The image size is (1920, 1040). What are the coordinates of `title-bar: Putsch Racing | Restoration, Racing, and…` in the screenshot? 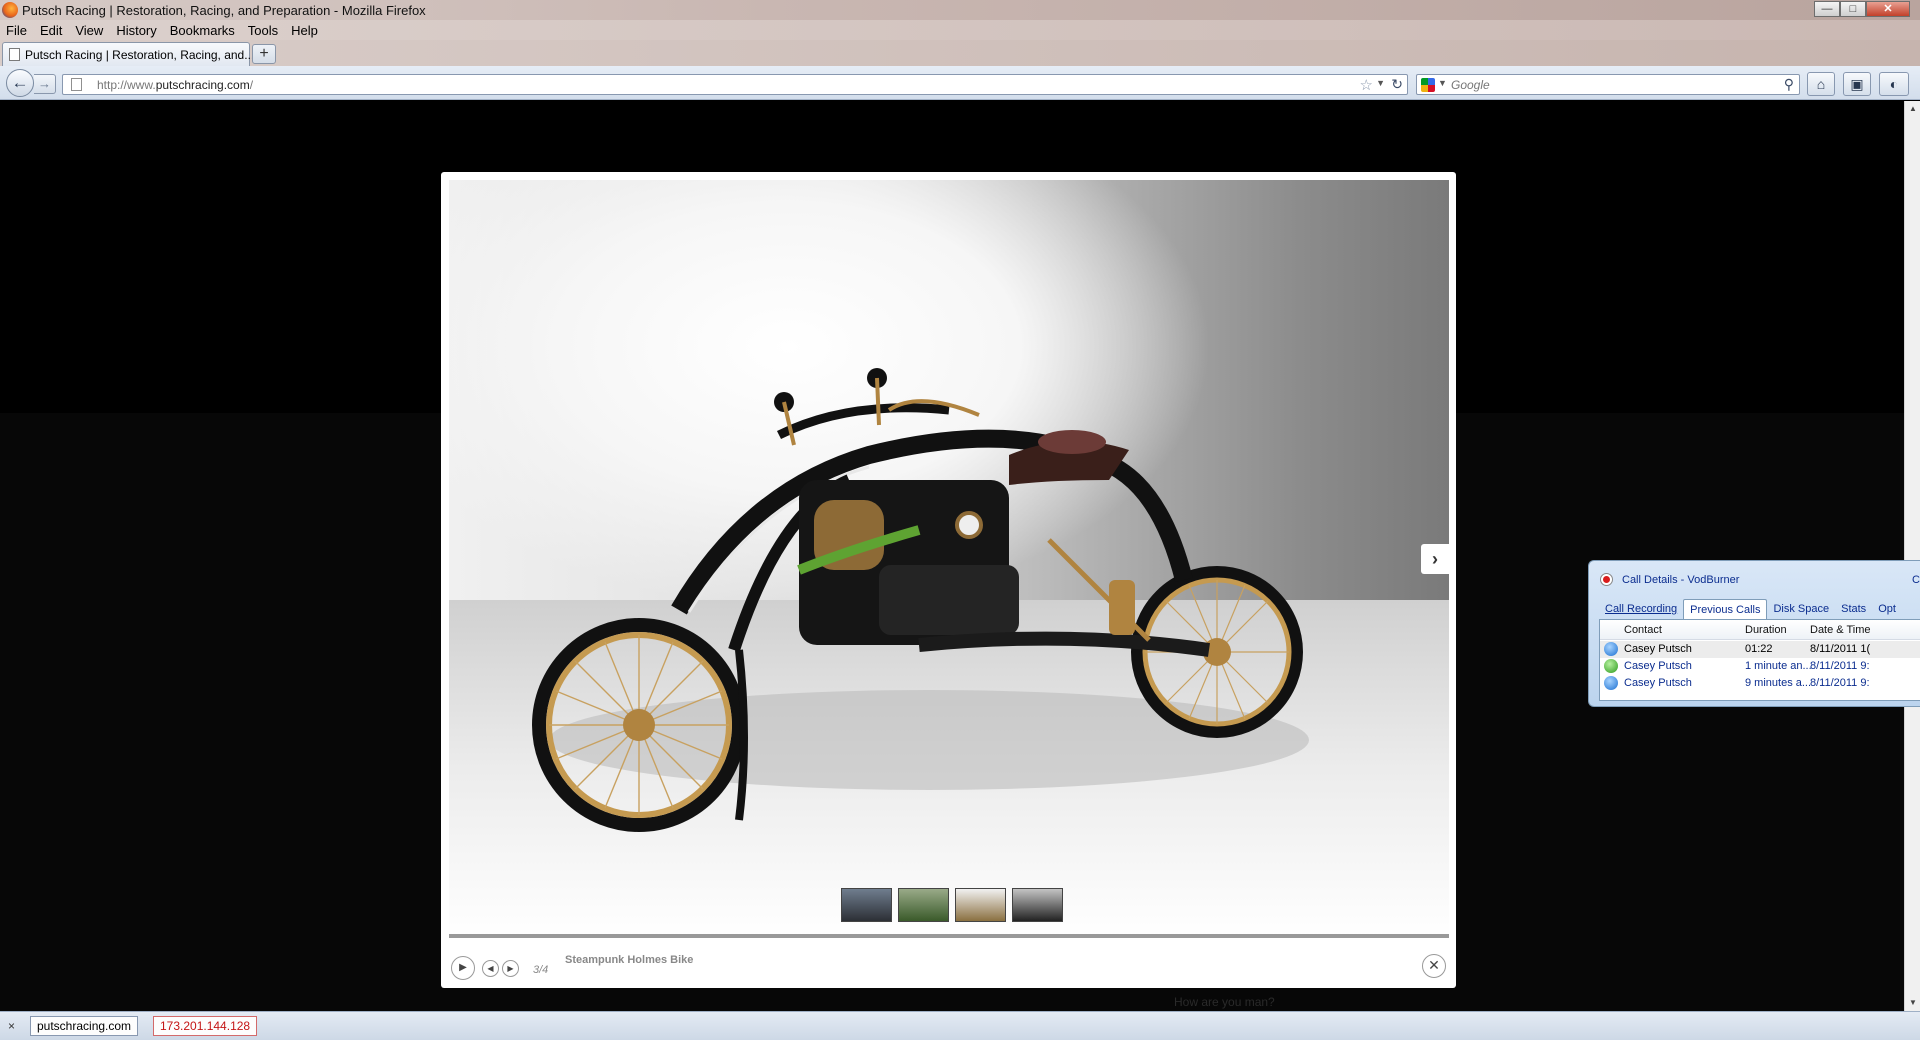 It's located at (960, 10).